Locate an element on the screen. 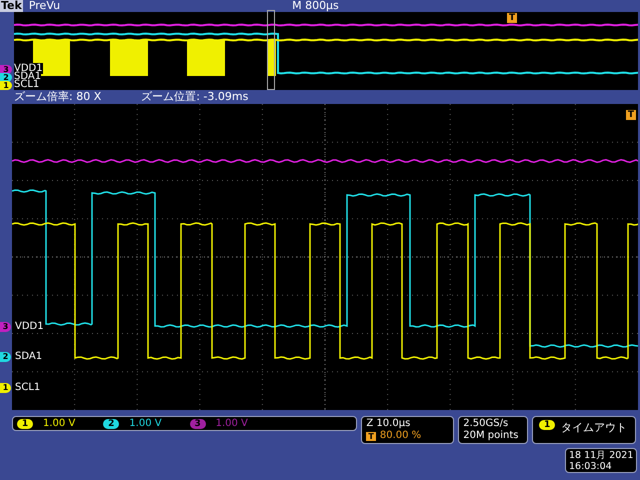 Image resolution: width=640 pixels, height=480 pixels. time-label: 16:03:04 is located at coordinates (591, 466).